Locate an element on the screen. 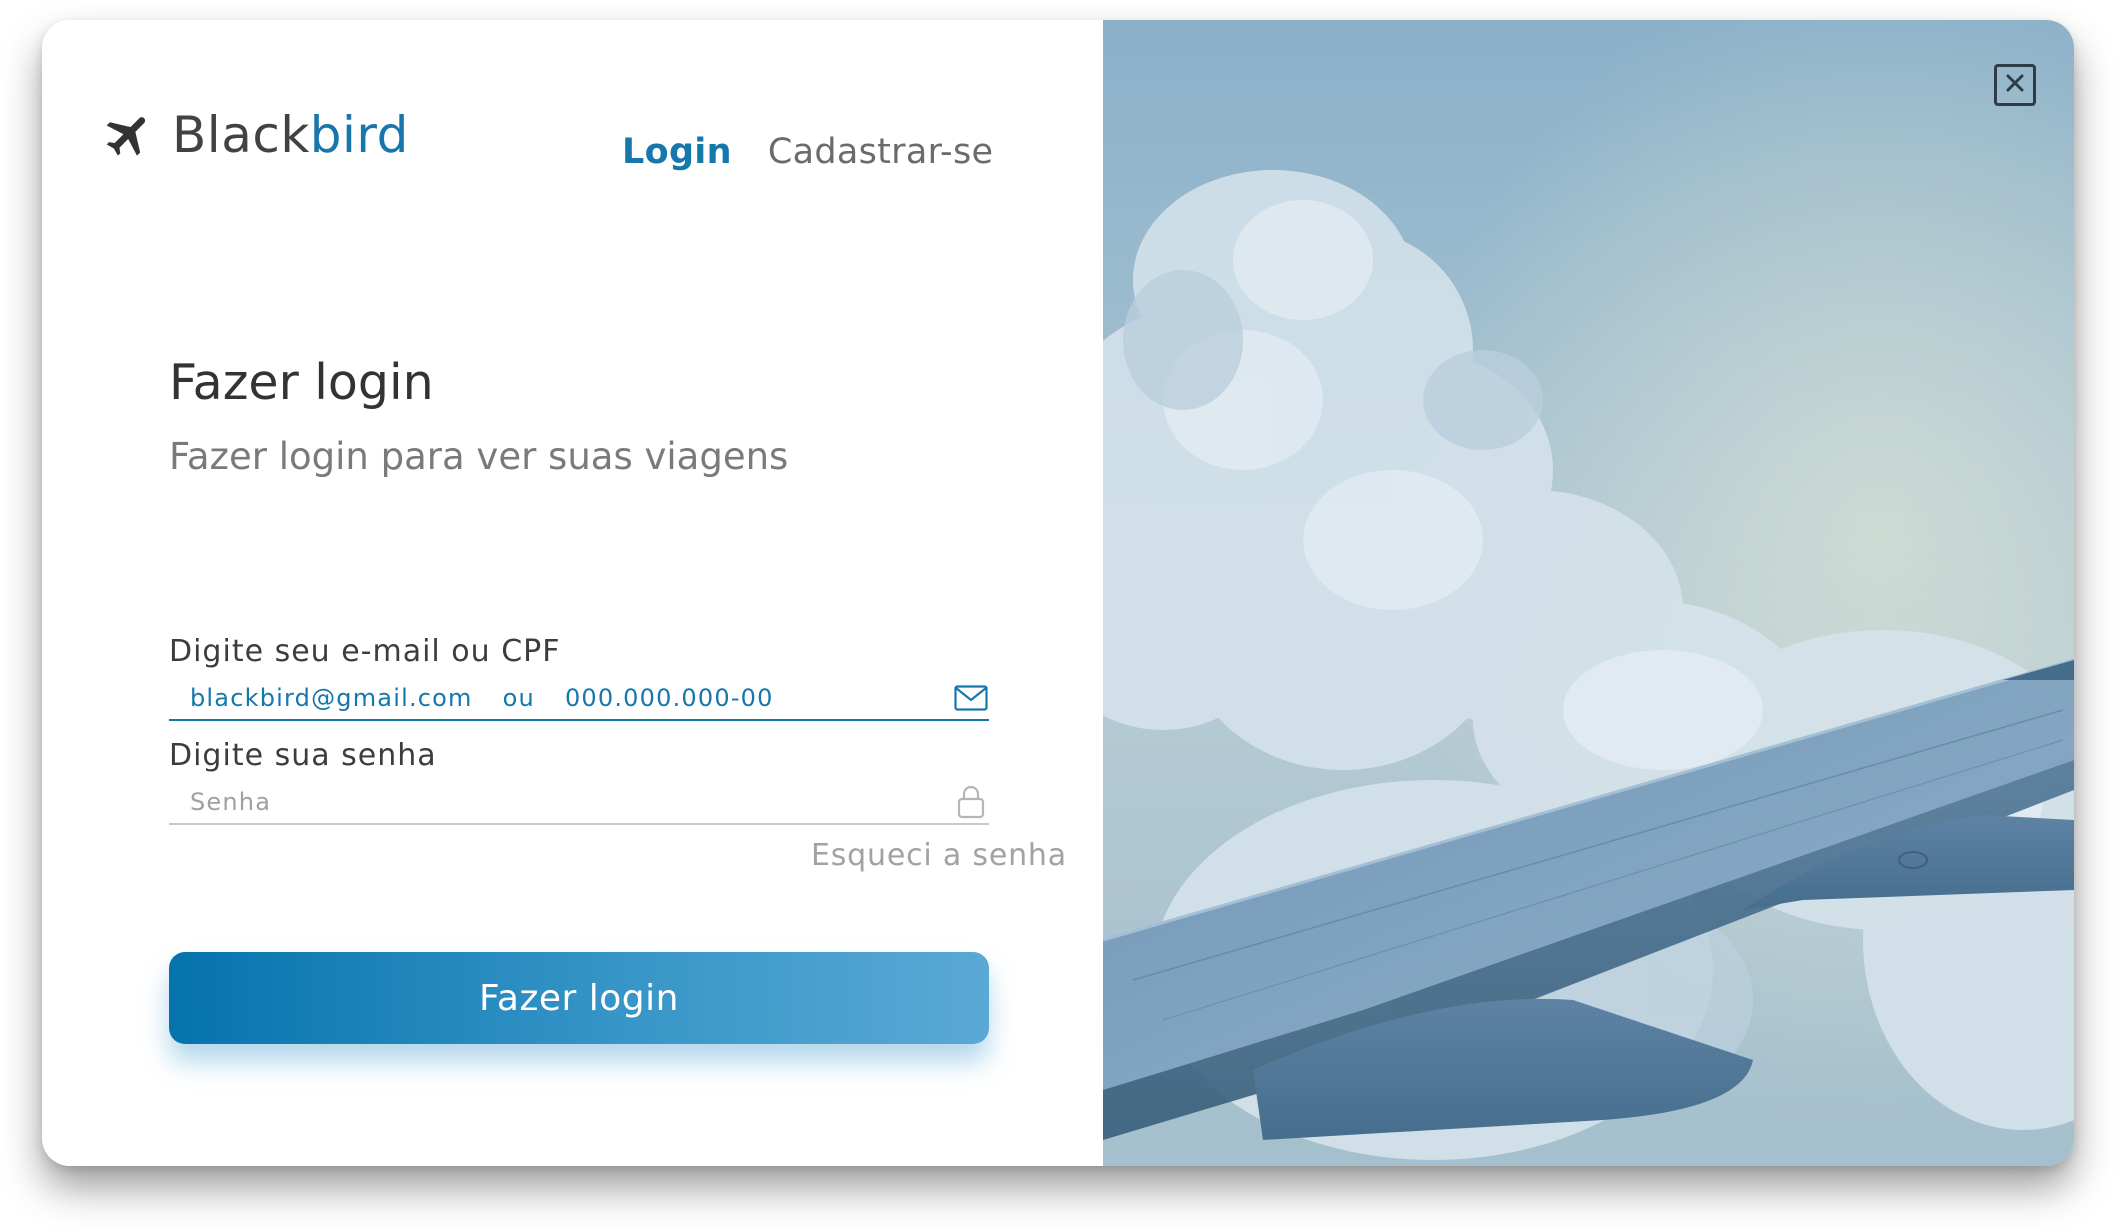 This screenshot has height=1228, width=2117. password-field-group: Digite sua senha Senha is located at coordinates (579, 781).